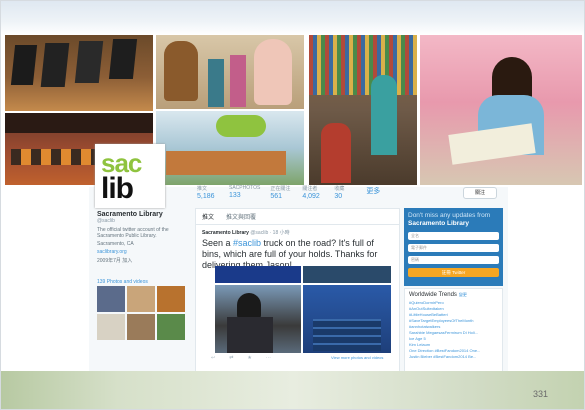  Describe the element at coordinates (310, 189) in the screenshot. I see `stat-label: 關注者` at that location.